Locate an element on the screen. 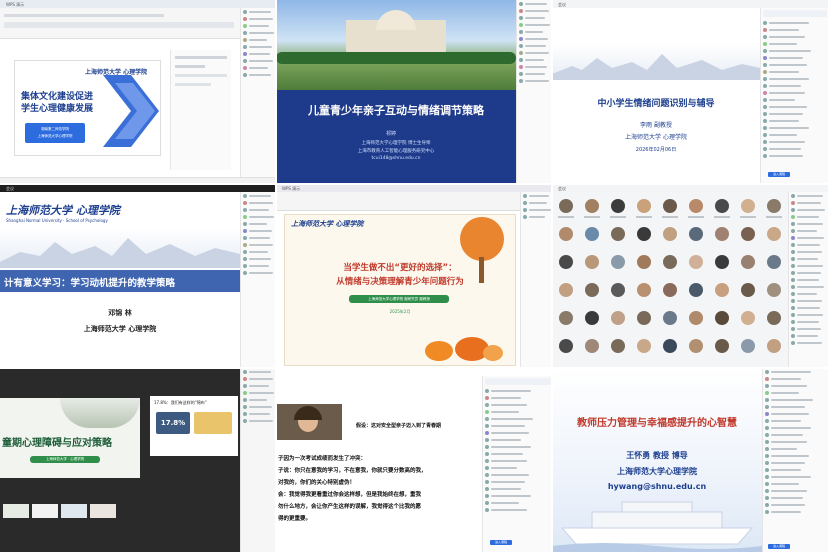 The width and height of the screenshot is (828, 552). campus-photo is located at coordinates (396, 45).